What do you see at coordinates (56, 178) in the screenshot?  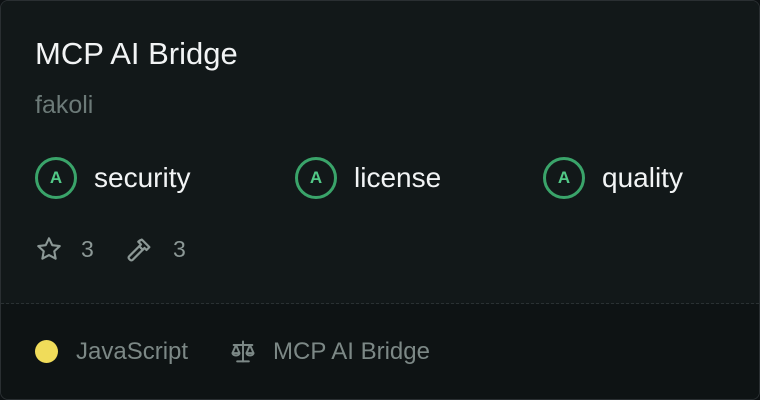 I see `security-grade-badge: A` at bounding box center [56, 178].